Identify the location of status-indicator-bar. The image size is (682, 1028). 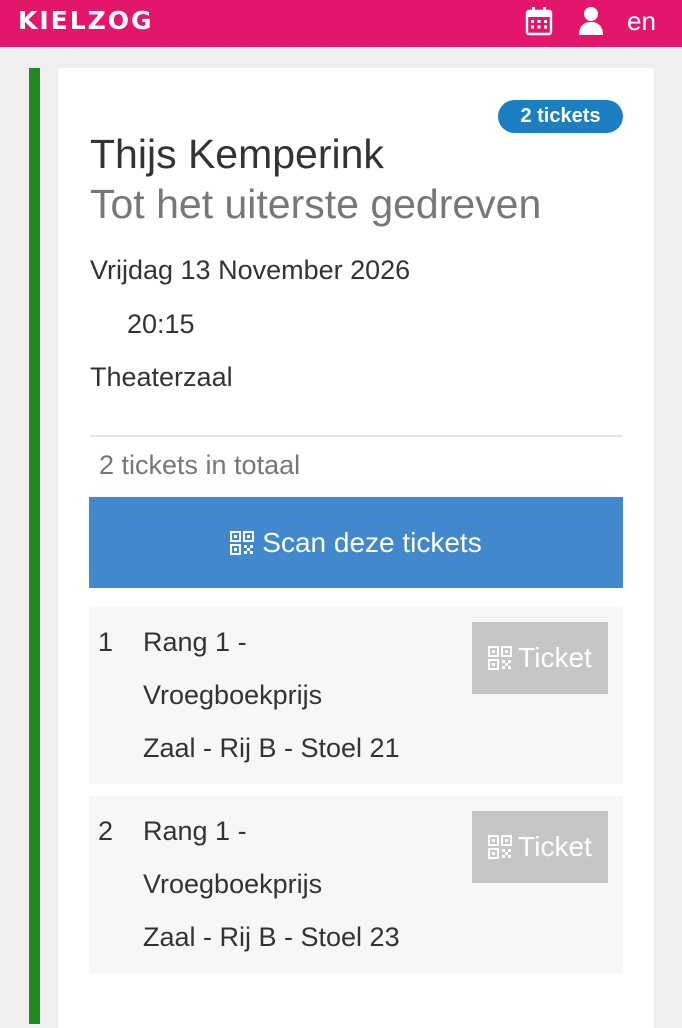
(34, 546).